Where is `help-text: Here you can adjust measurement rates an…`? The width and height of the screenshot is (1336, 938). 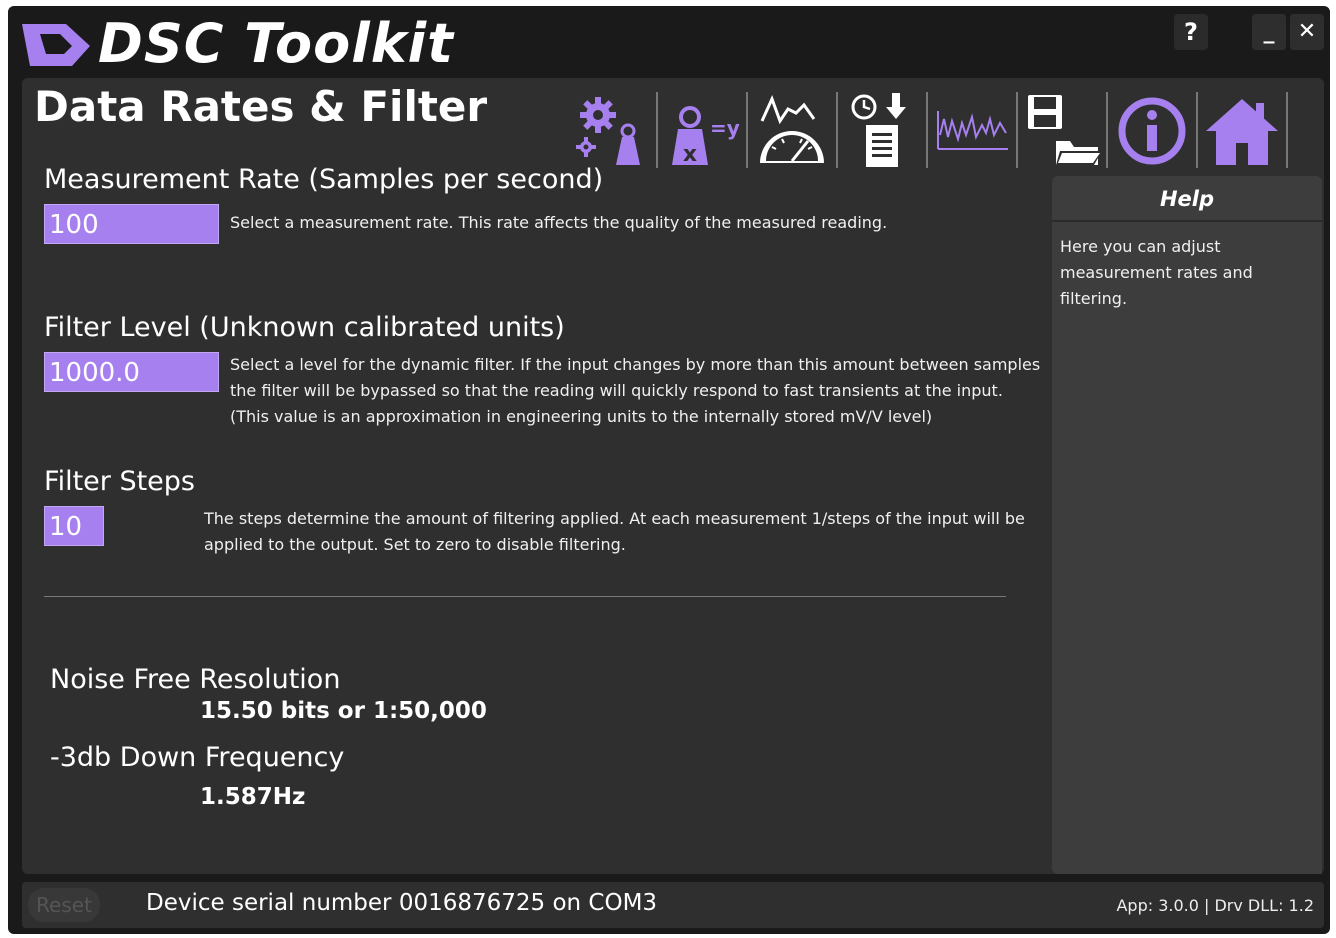
help-text: Here you can adjust measurement rates an… is located at coordinates (1156, 272).